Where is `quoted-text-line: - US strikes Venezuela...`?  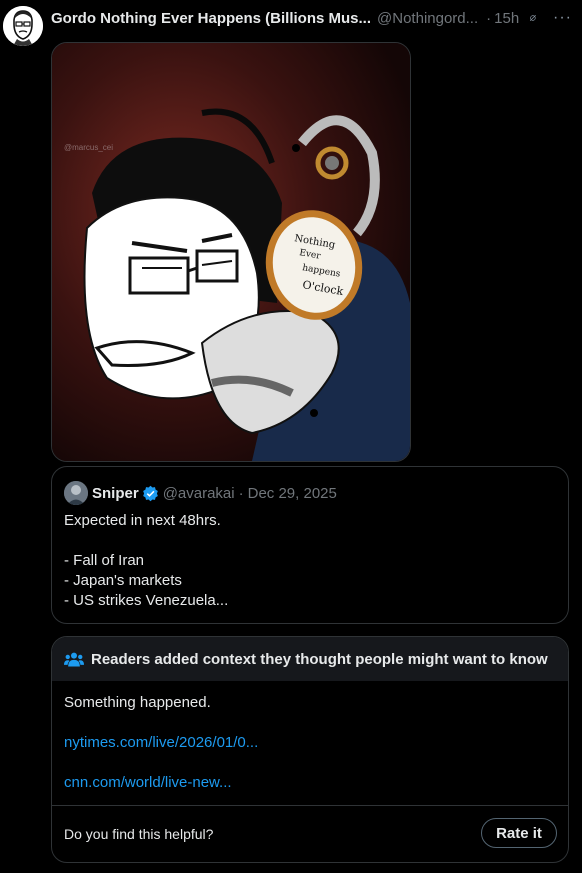 quoted-text-line: - US strikes Venezuela... is located at coordinates (146, 600).